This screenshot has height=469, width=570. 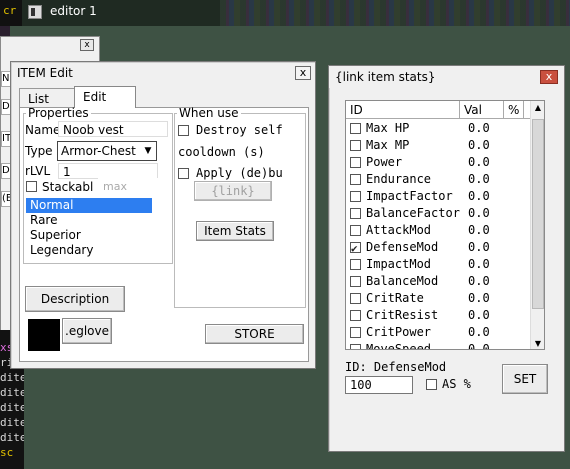 What do you see at coordinates (405, 110) in the screenshot?
I see `column-header-id: ID` at bounding box center [405, 110].